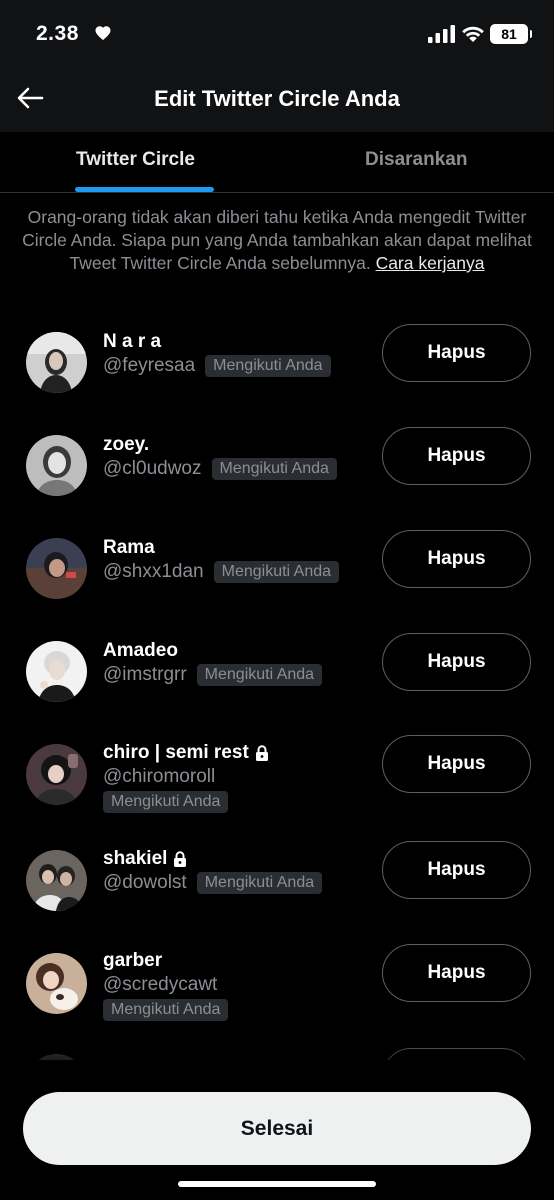 This screenshot has width=554, height=1200. What do you see at coordinates (129, 547) in the screenshot?
I see `member-name: Rama` at bounding box center [129, 547].